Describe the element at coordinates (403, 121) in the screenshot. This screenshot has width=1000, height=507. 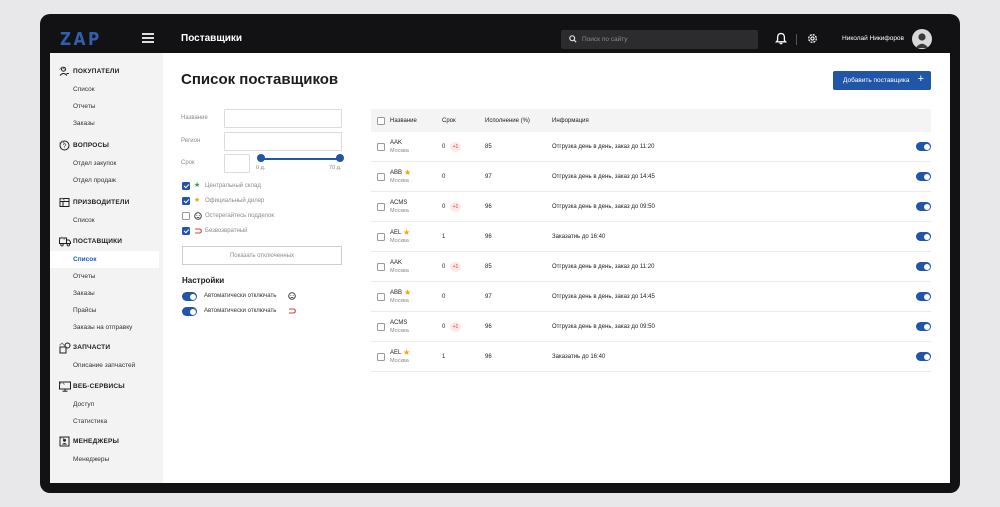
I see `column-header-name: Название` at that location.